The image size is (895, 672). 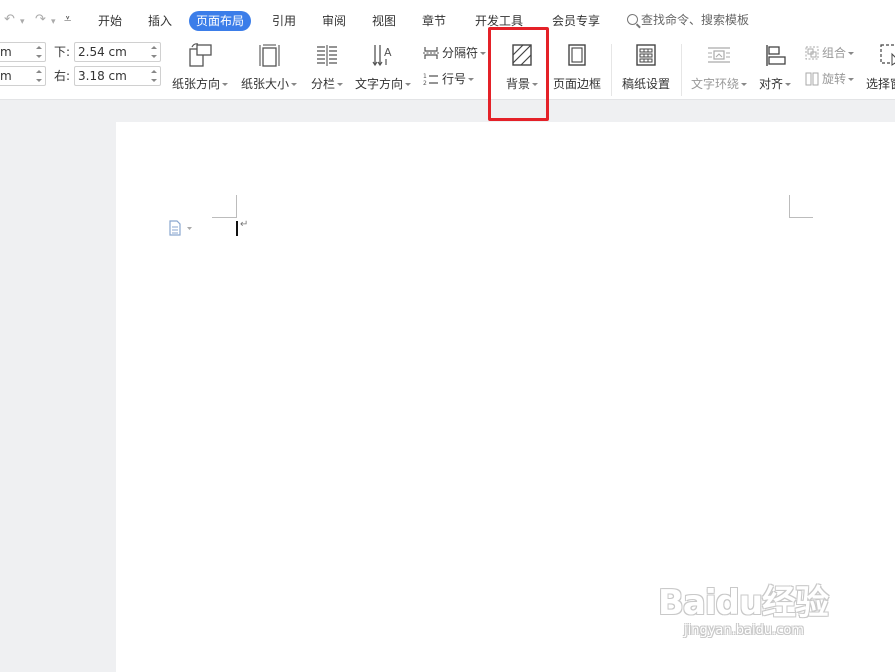 What do you see at coordinates (577, 67) in the screenshot?
I see `page-border-button: 页面边框` at bounding box center [577, 67].